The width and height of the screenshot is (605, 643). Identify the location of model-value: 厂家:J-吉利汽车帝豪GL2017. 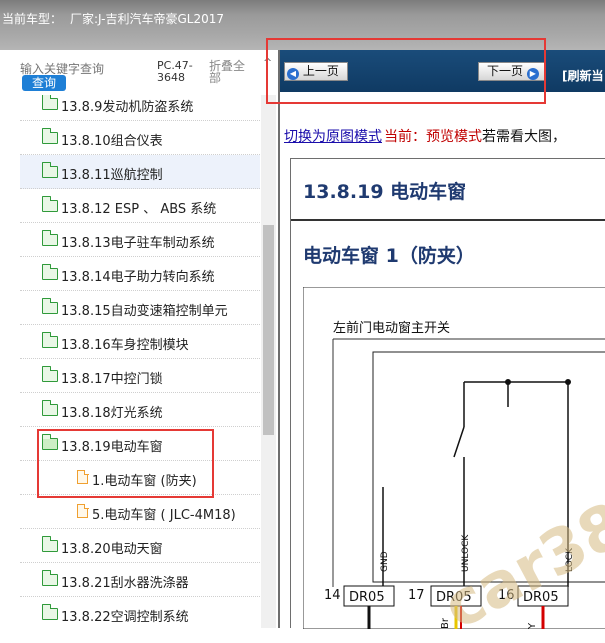
(147, 19).